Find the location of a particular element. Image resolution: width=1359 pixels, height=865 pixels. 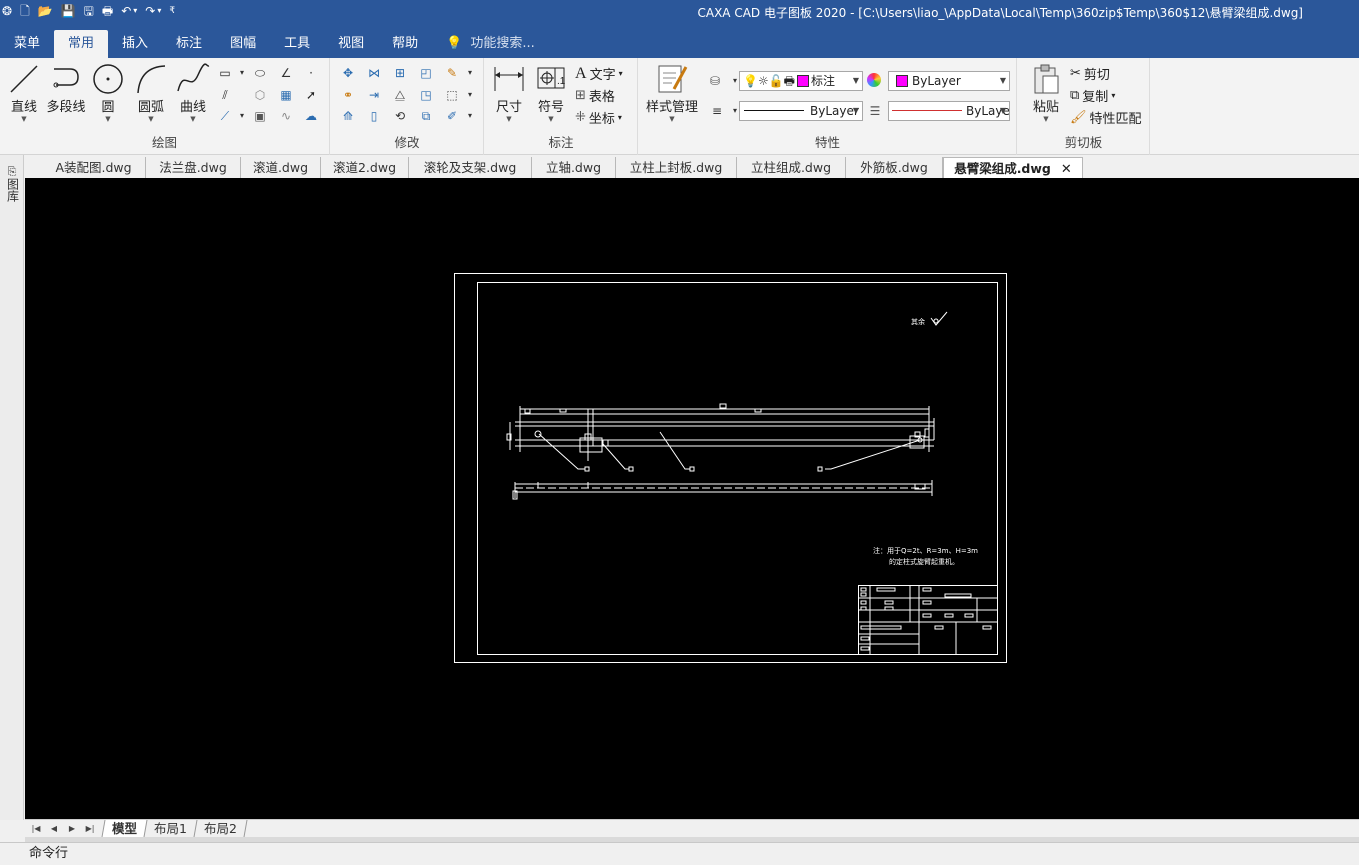

next-tab-icon: ▶ is located at coordinates (72, 828).